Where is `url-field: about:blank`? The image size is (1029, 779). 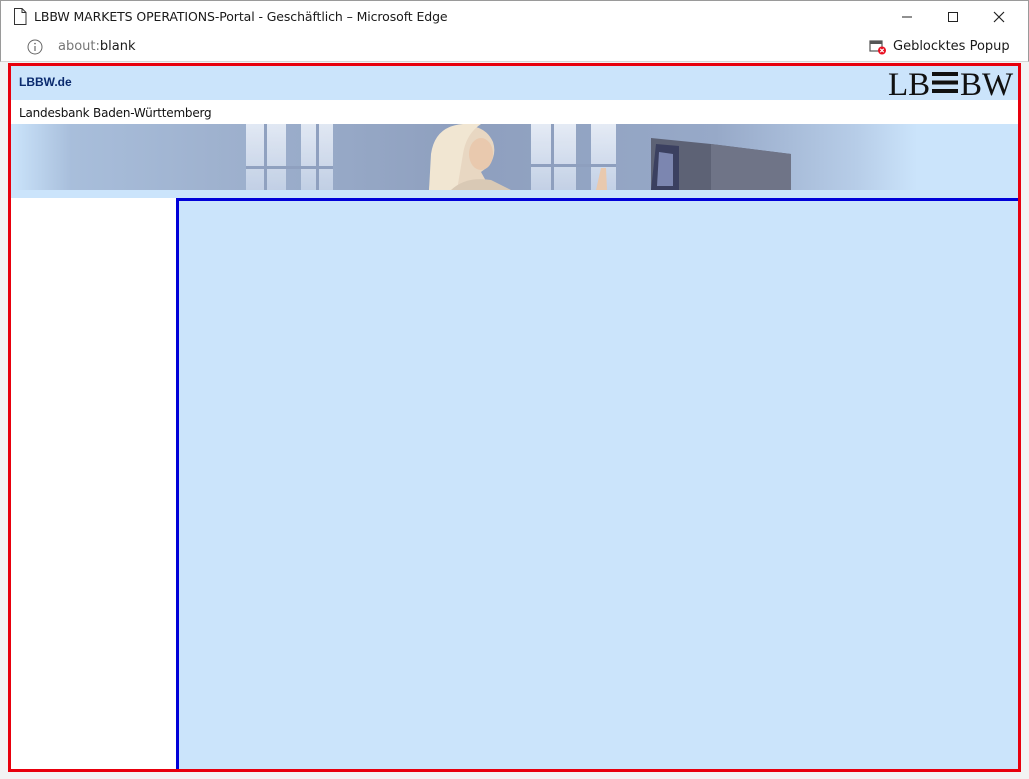 url-field: about:blank is located at coordinates (97, 46).